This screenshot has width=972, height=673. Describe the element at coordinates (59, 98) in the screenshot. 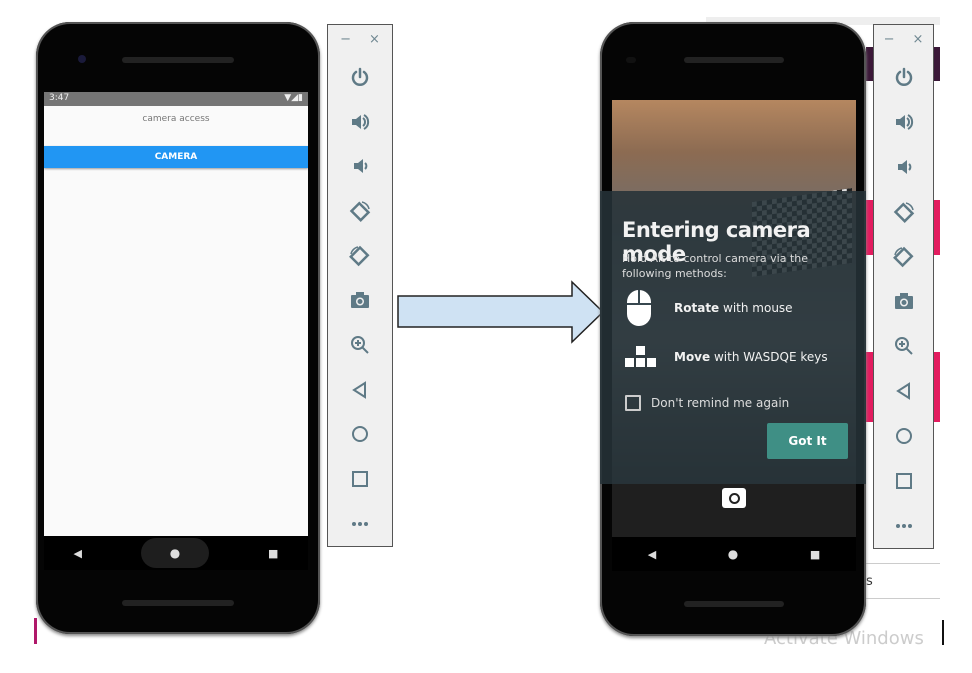

I see `status-time: 3:47` at that location.